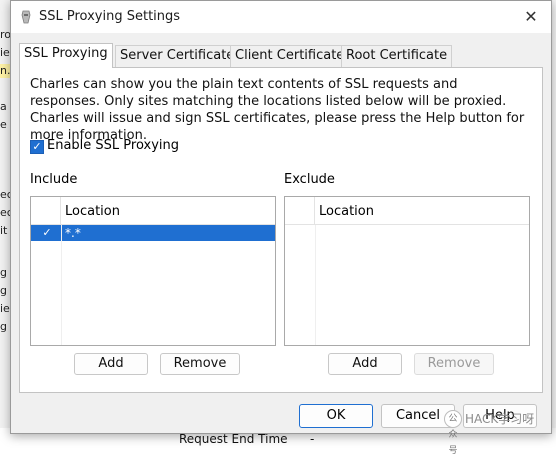 The image size is (556, 459). What do you see at coordinates (454, 364) in the screenshot?
I see `exclude-remove-button: Remove` at bounding box center [454, 364].